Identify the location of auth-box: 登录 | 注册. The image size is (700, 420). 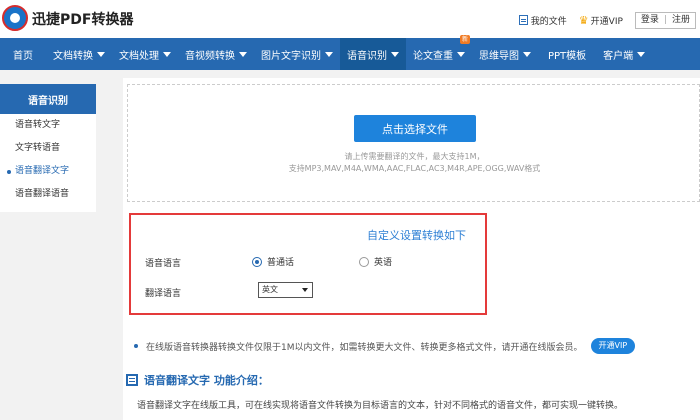
(665, 20).